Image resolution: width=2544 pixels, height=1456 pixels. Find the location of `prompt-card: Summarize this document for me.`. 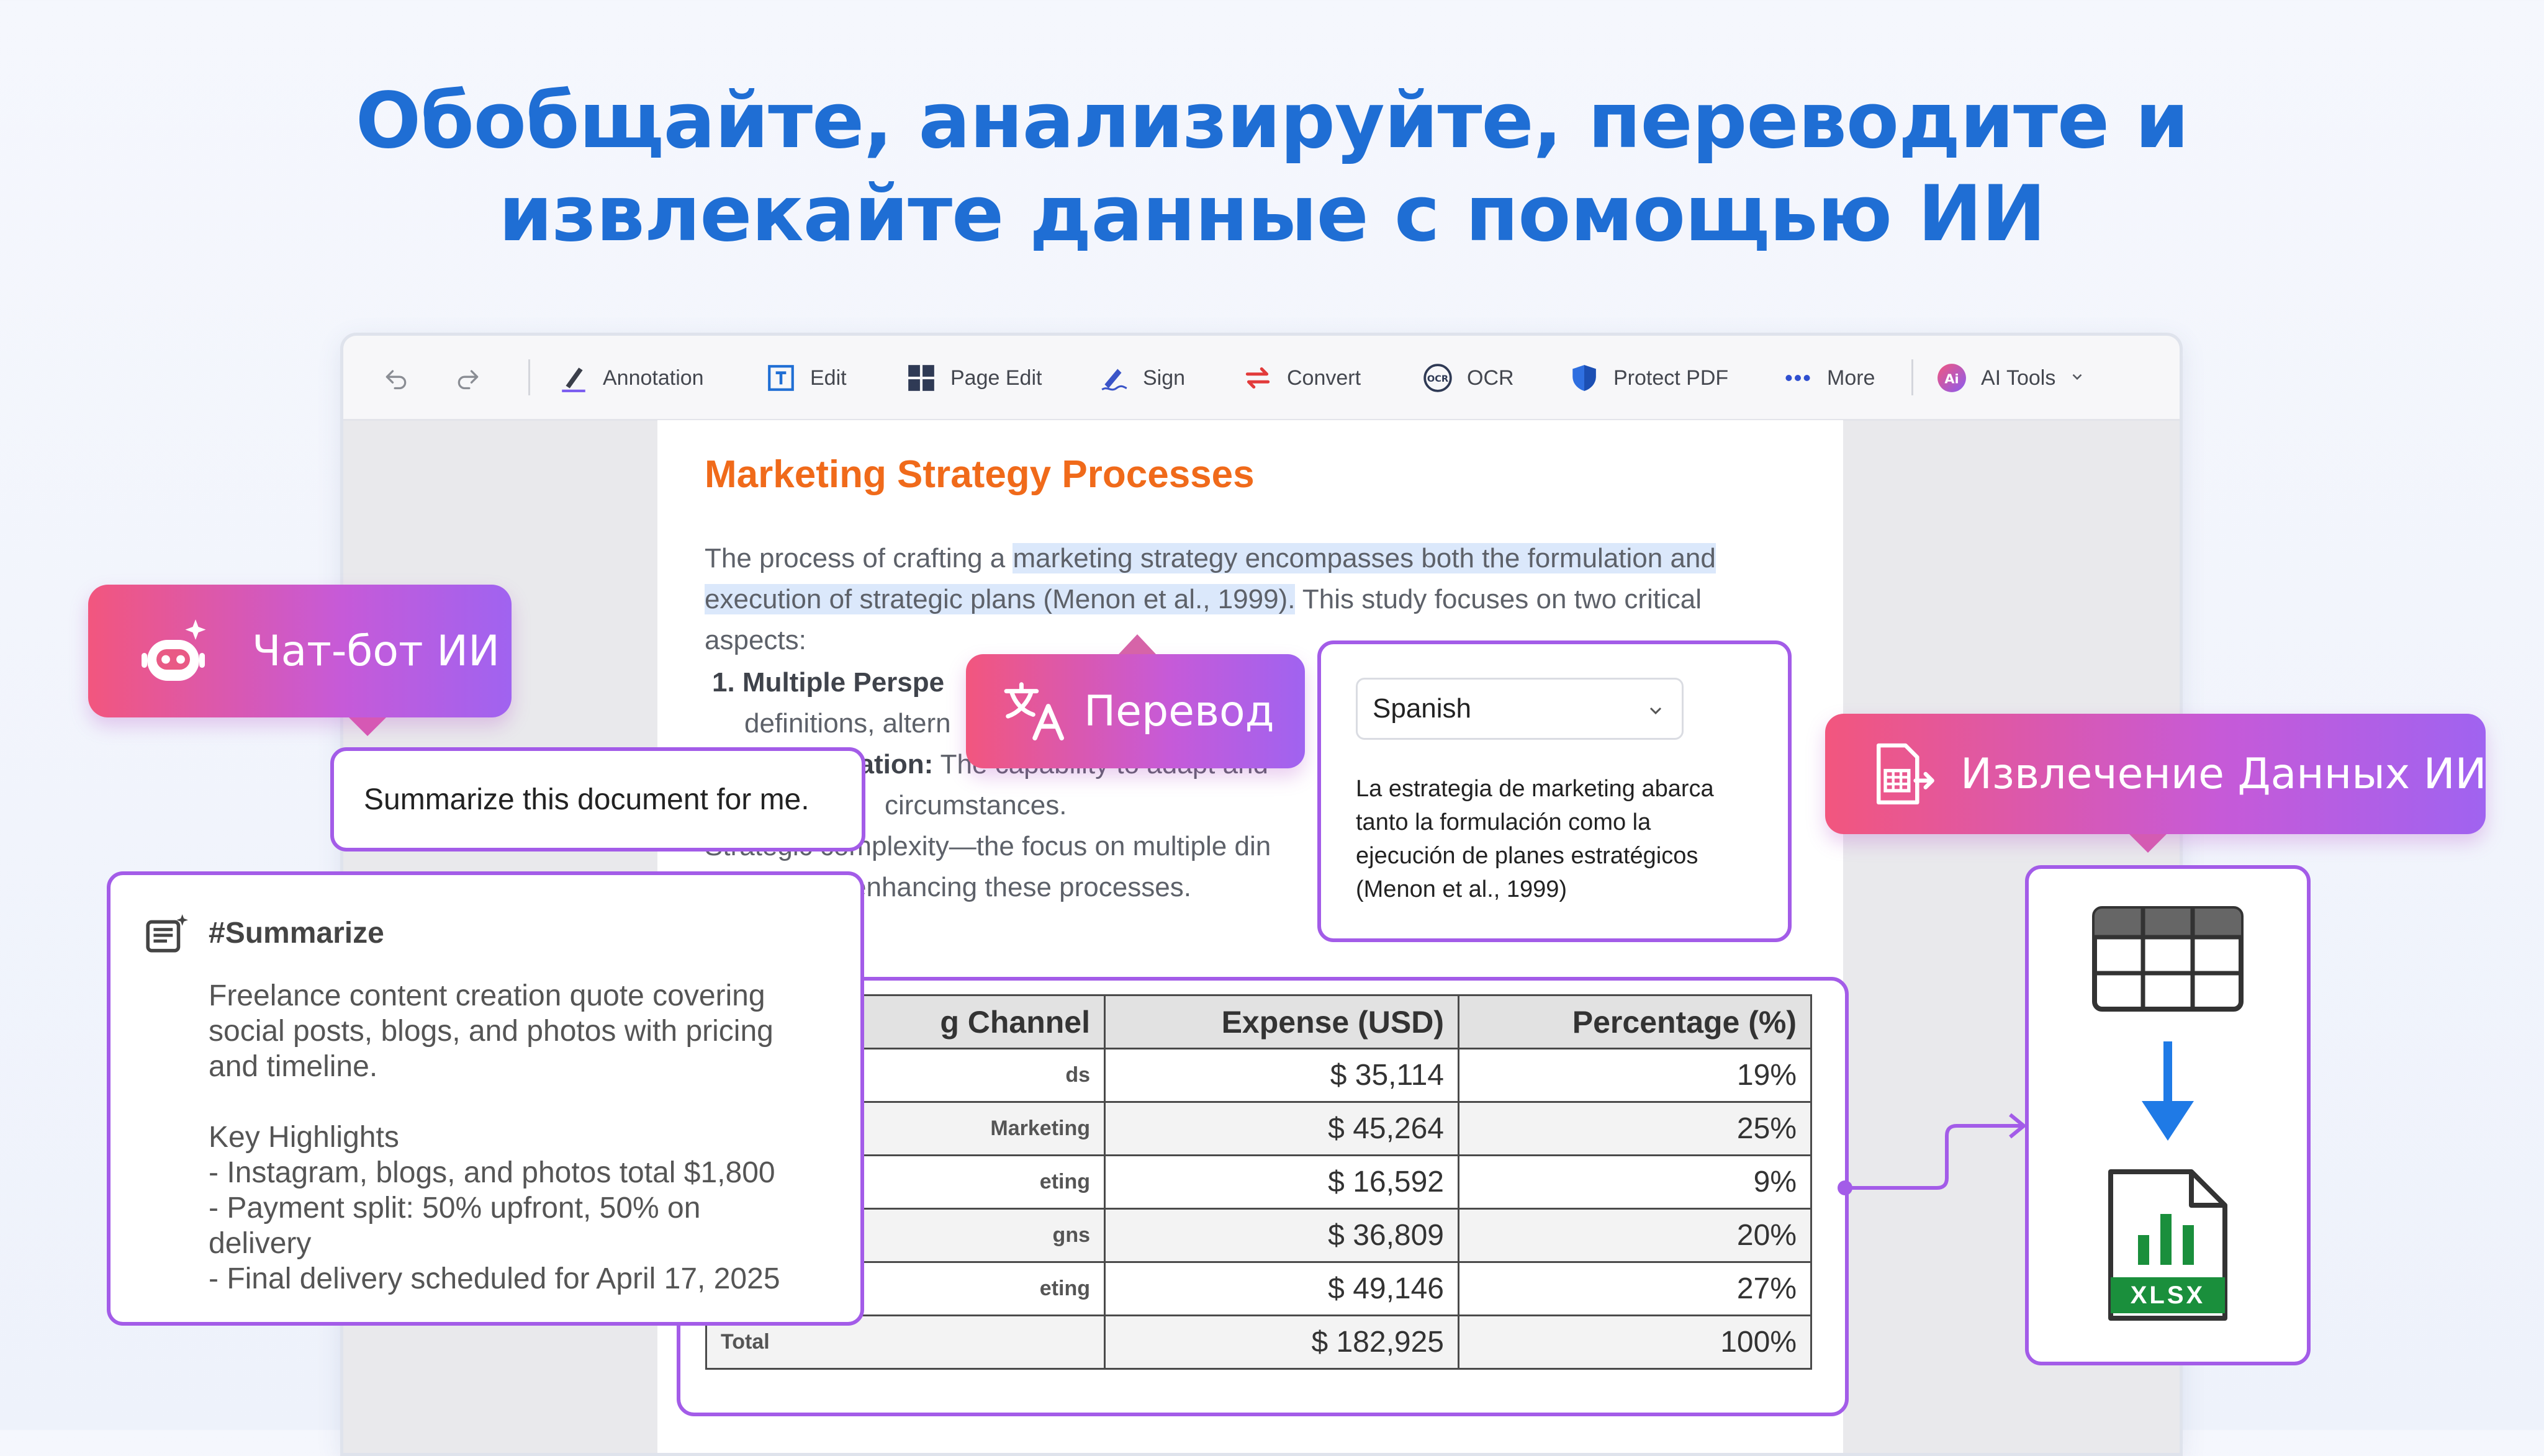

prompt-card: Summarize this document for me. is located at coordinates (597, 799).